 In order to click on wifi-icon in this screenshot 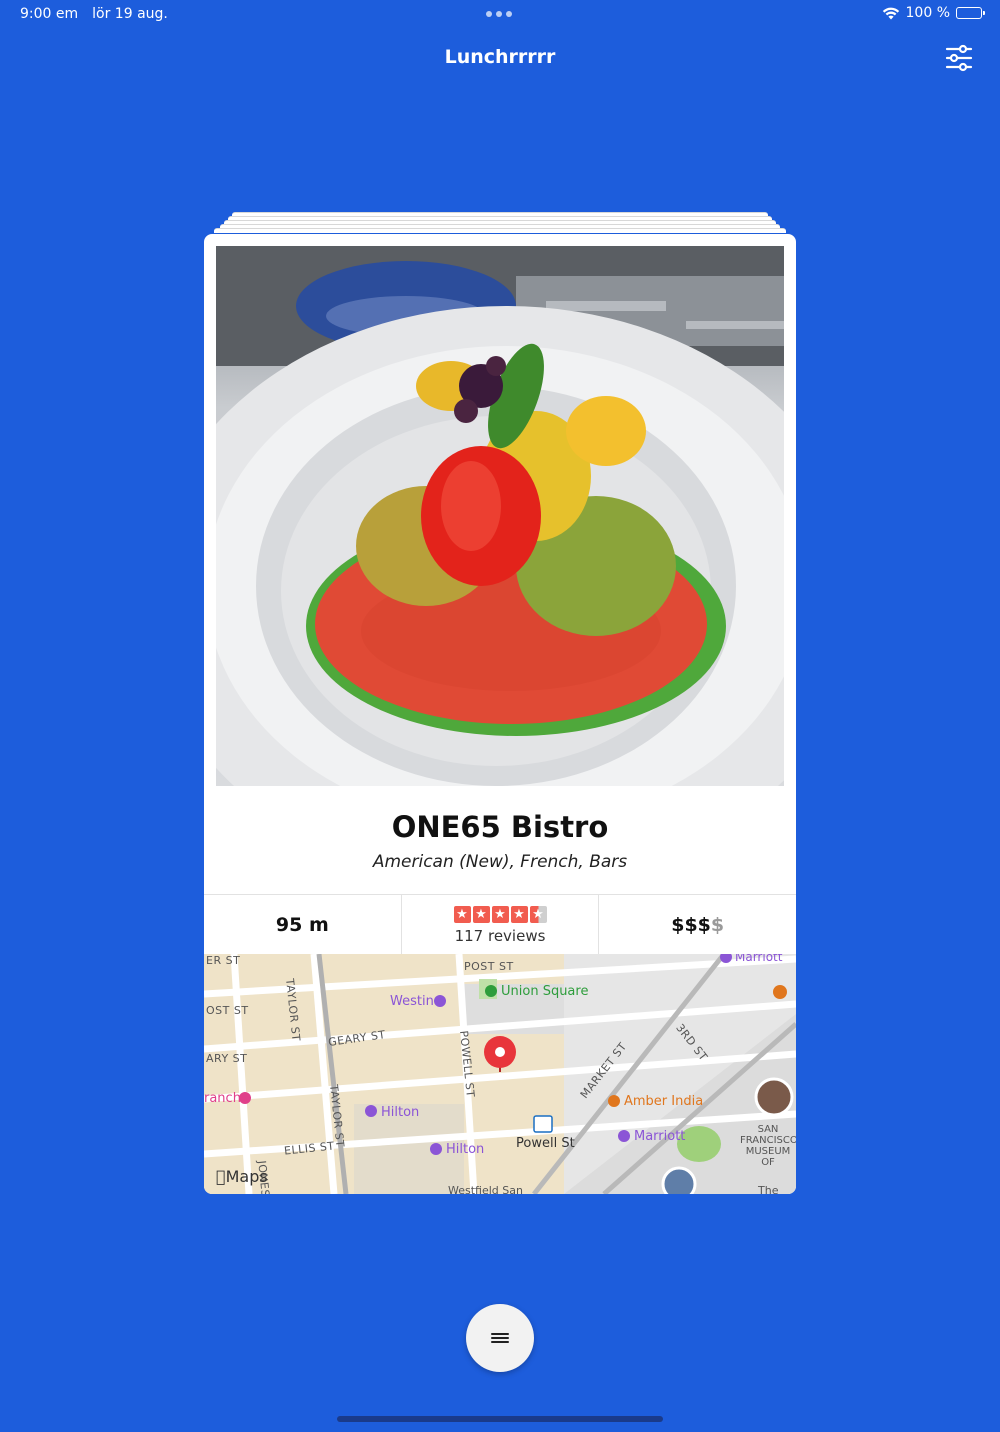, I will do `click(891, 13)`.